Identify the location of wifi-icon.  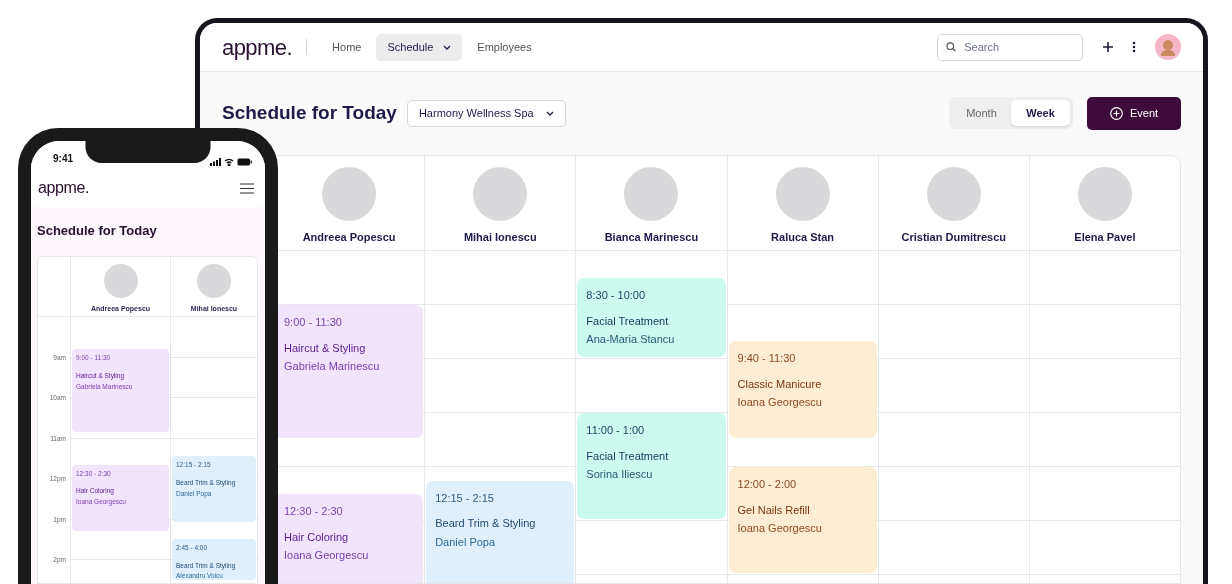
(229, 162).